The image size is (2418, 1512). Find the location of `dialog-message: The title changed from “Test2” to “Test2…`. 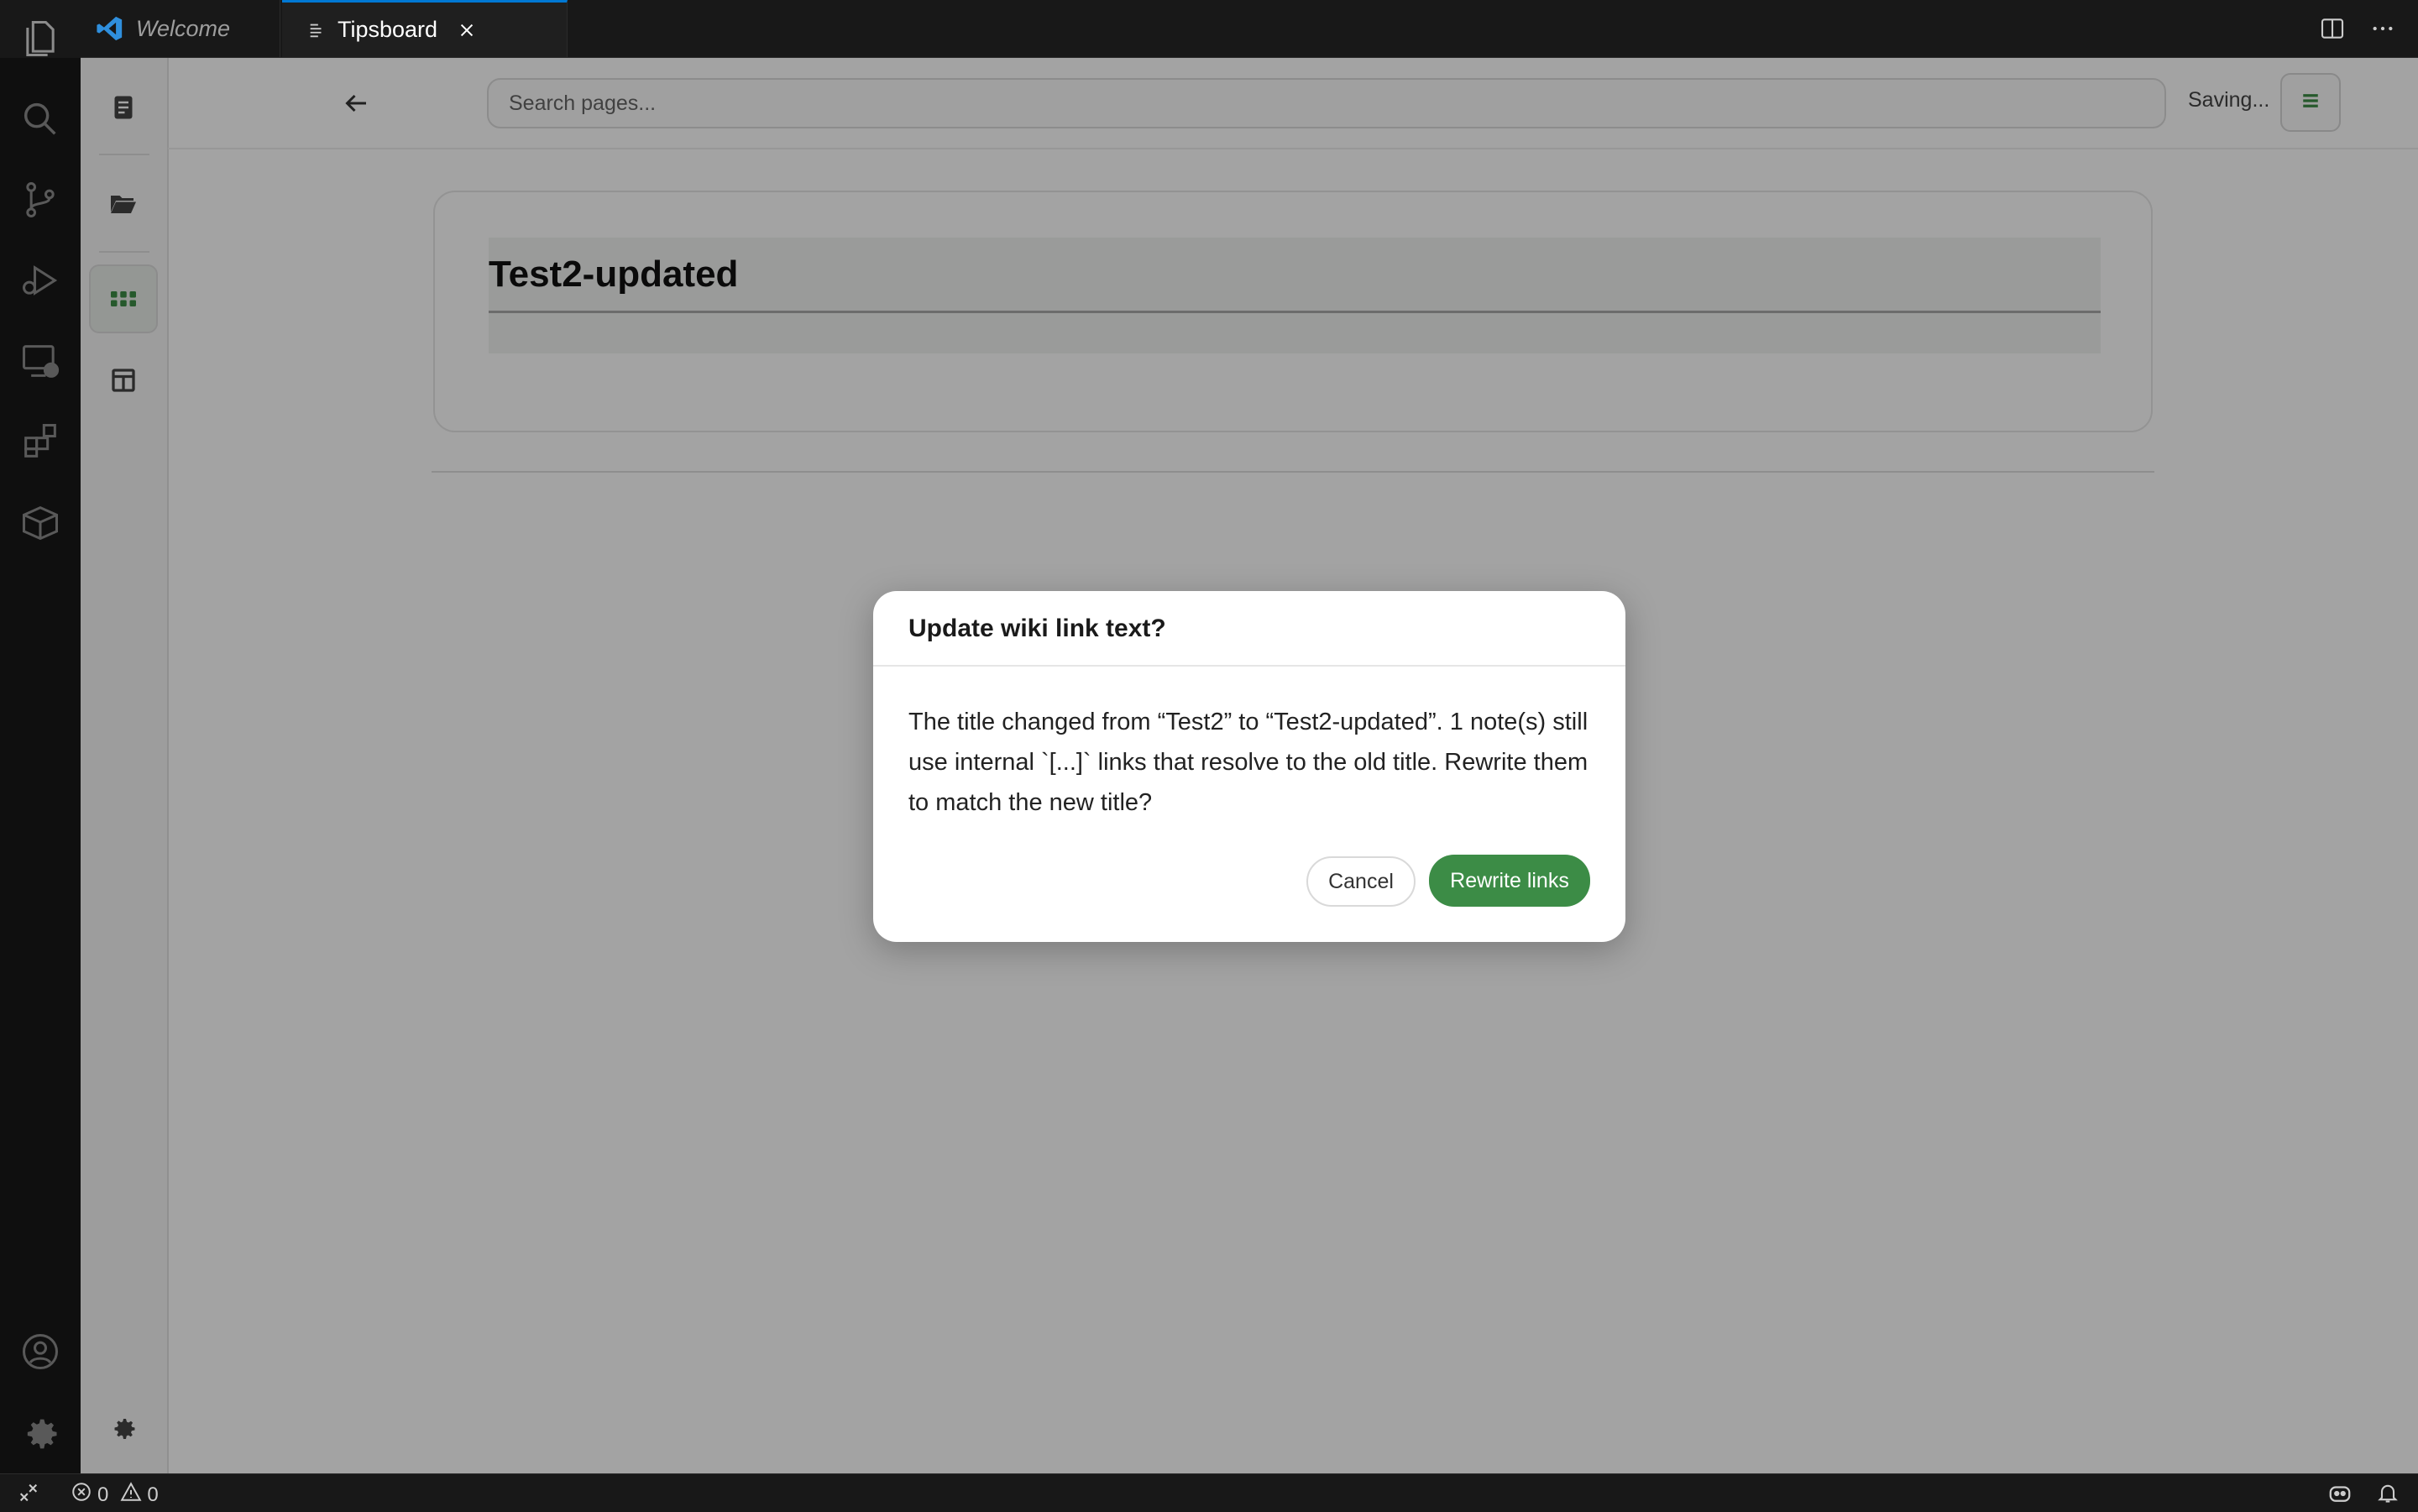

dialog-message: The title changed from “Test2” to “Test2… is located at coordinates (1248, 762).